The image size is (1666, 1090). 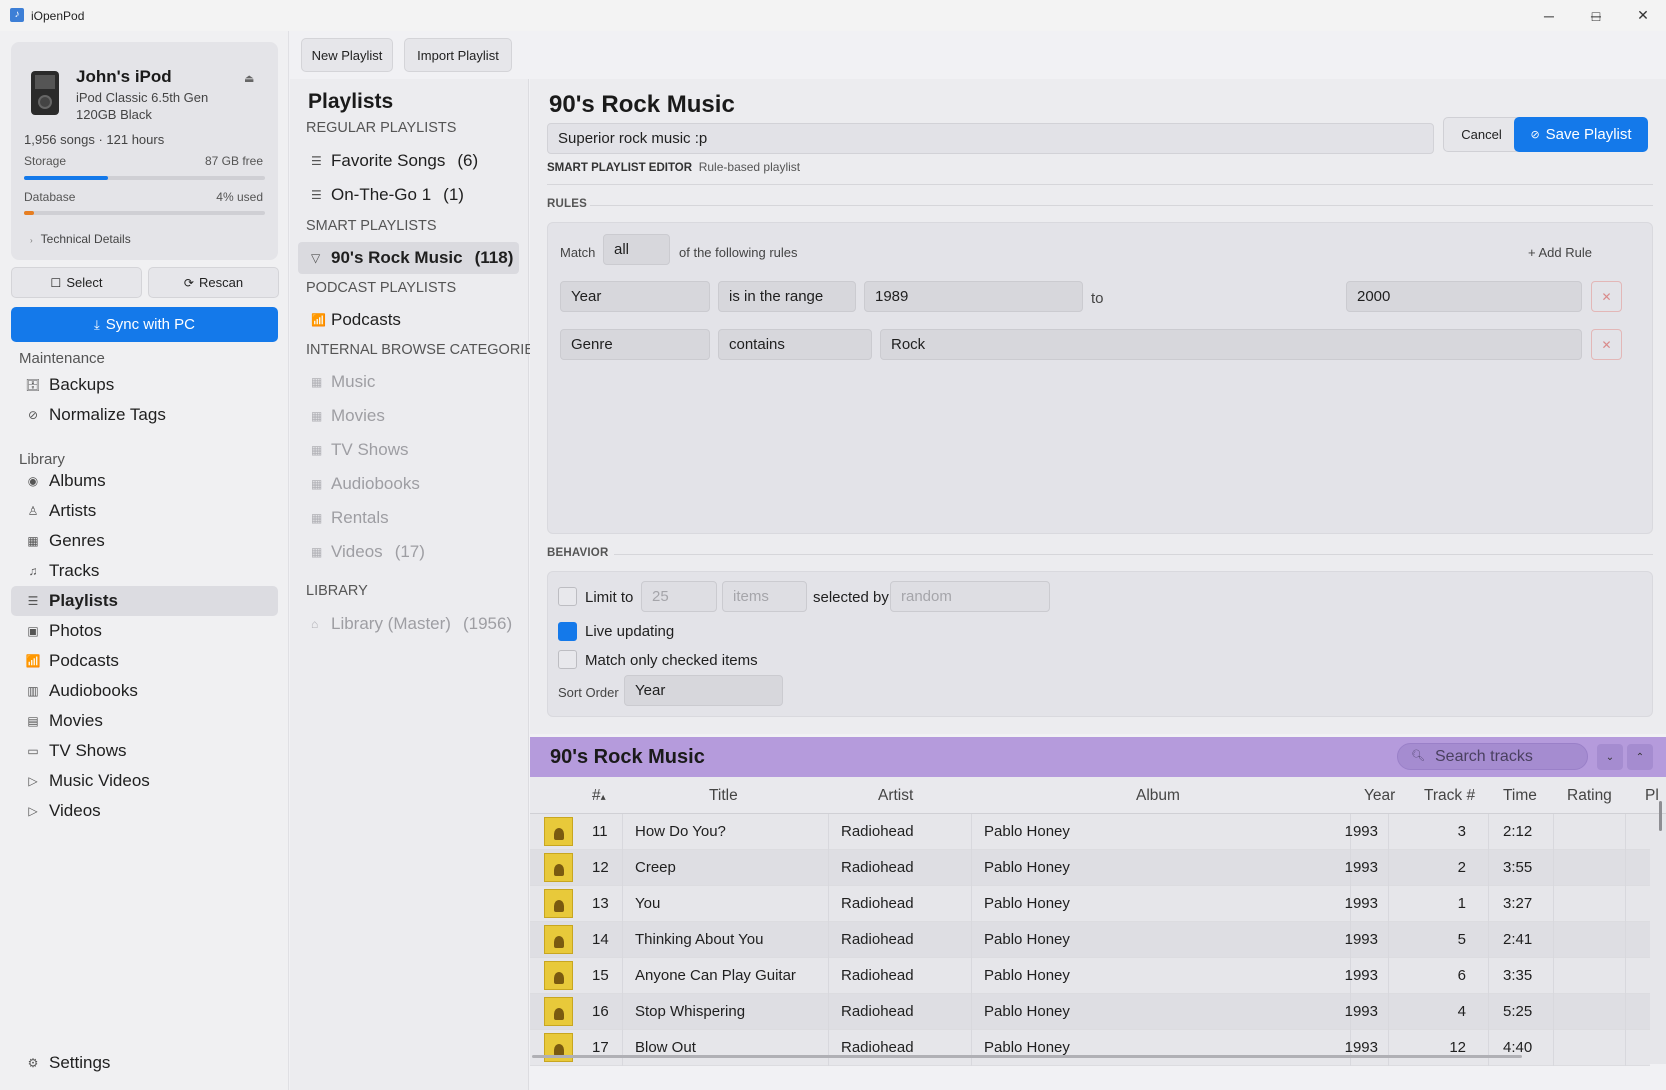 What do you see at coordinates (317, 484) in the screenshot?
I see `grid-icon: ▦` at bounding box center [317, 484].